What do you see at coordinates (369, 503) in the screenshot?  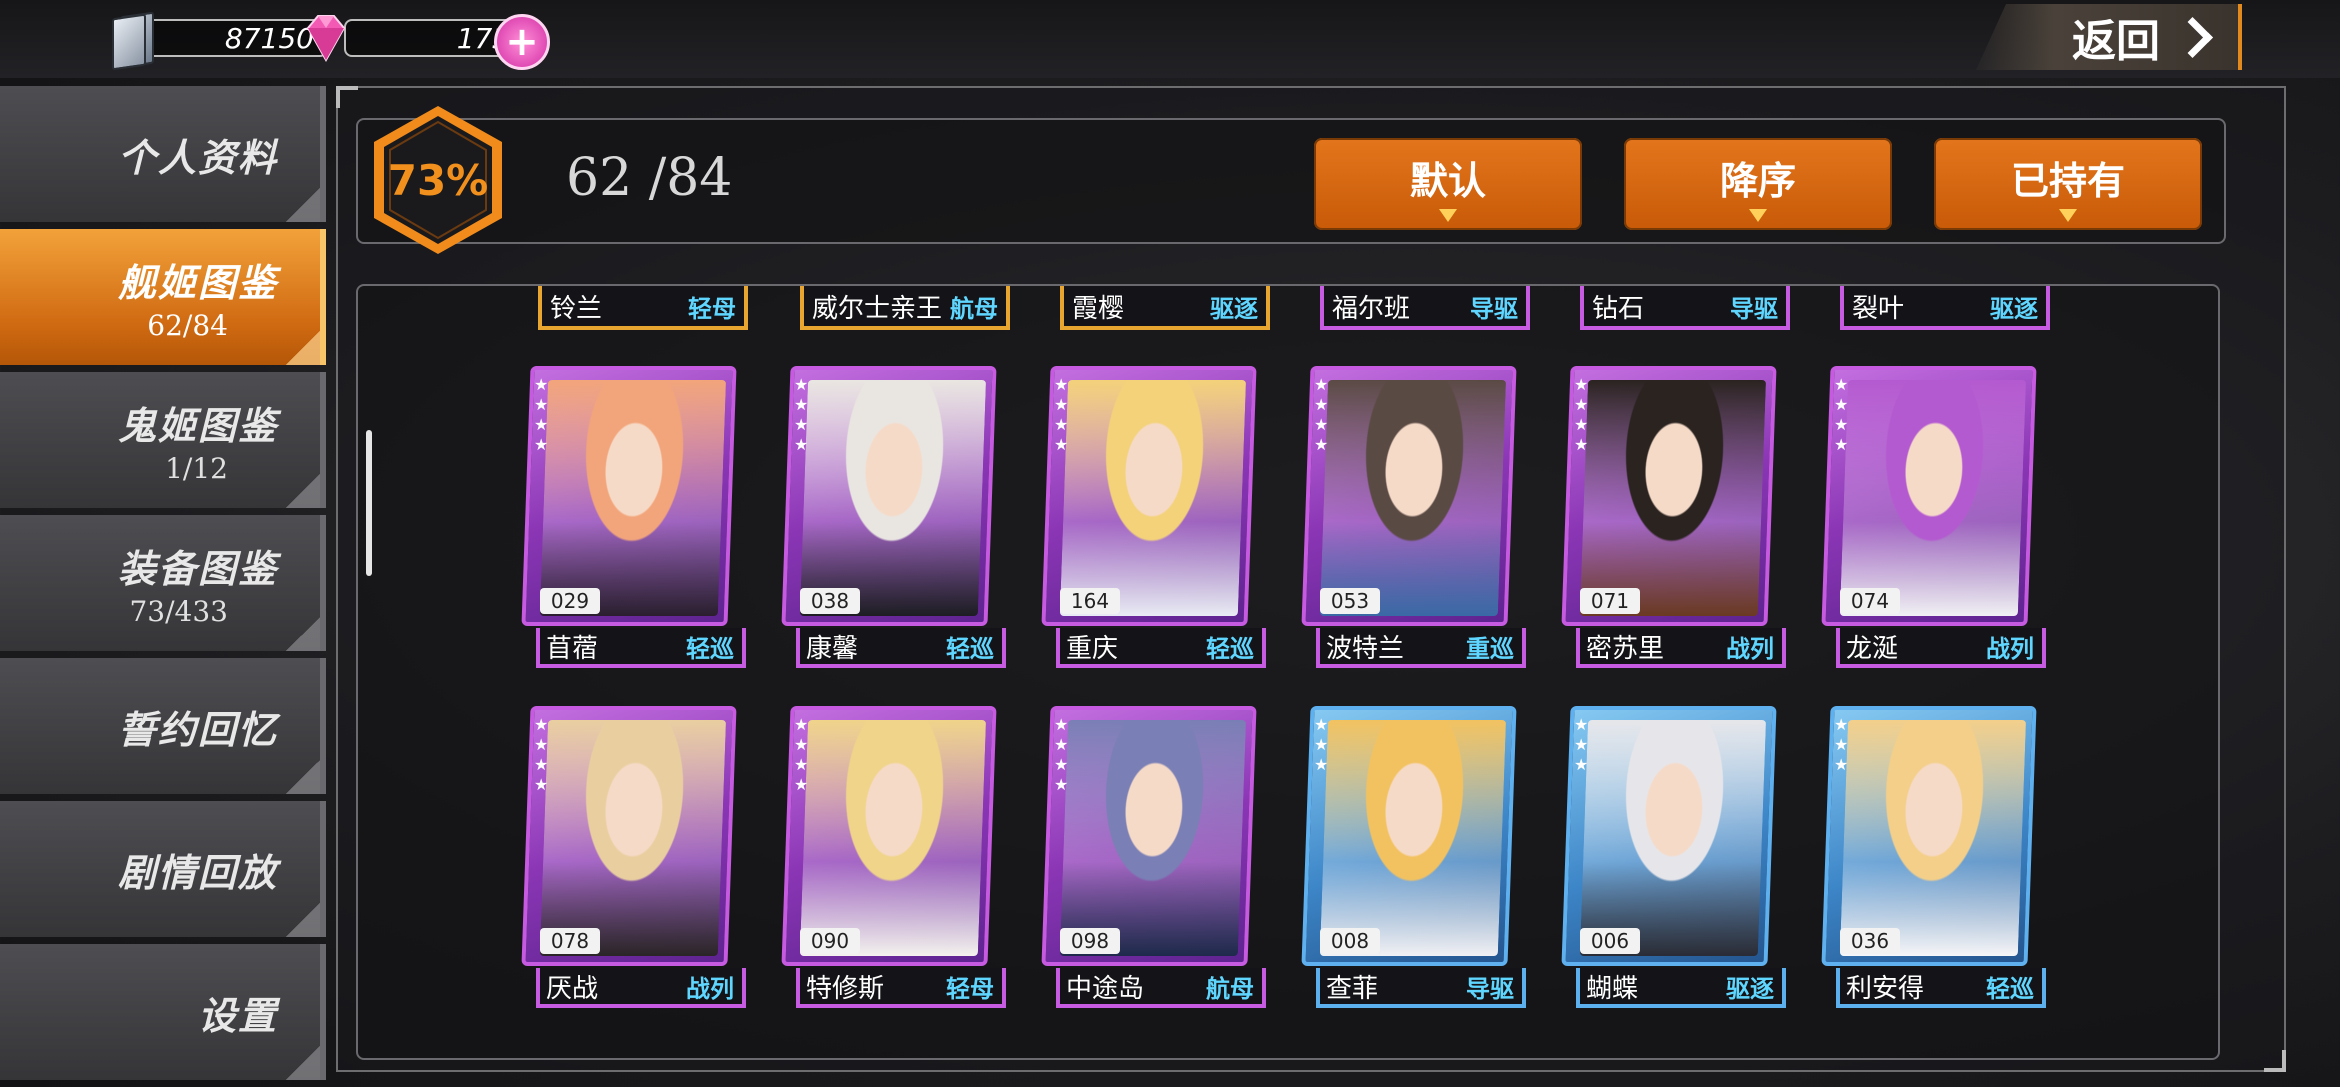 I see `grid-scrollbar` at bounding box center [369, 503].